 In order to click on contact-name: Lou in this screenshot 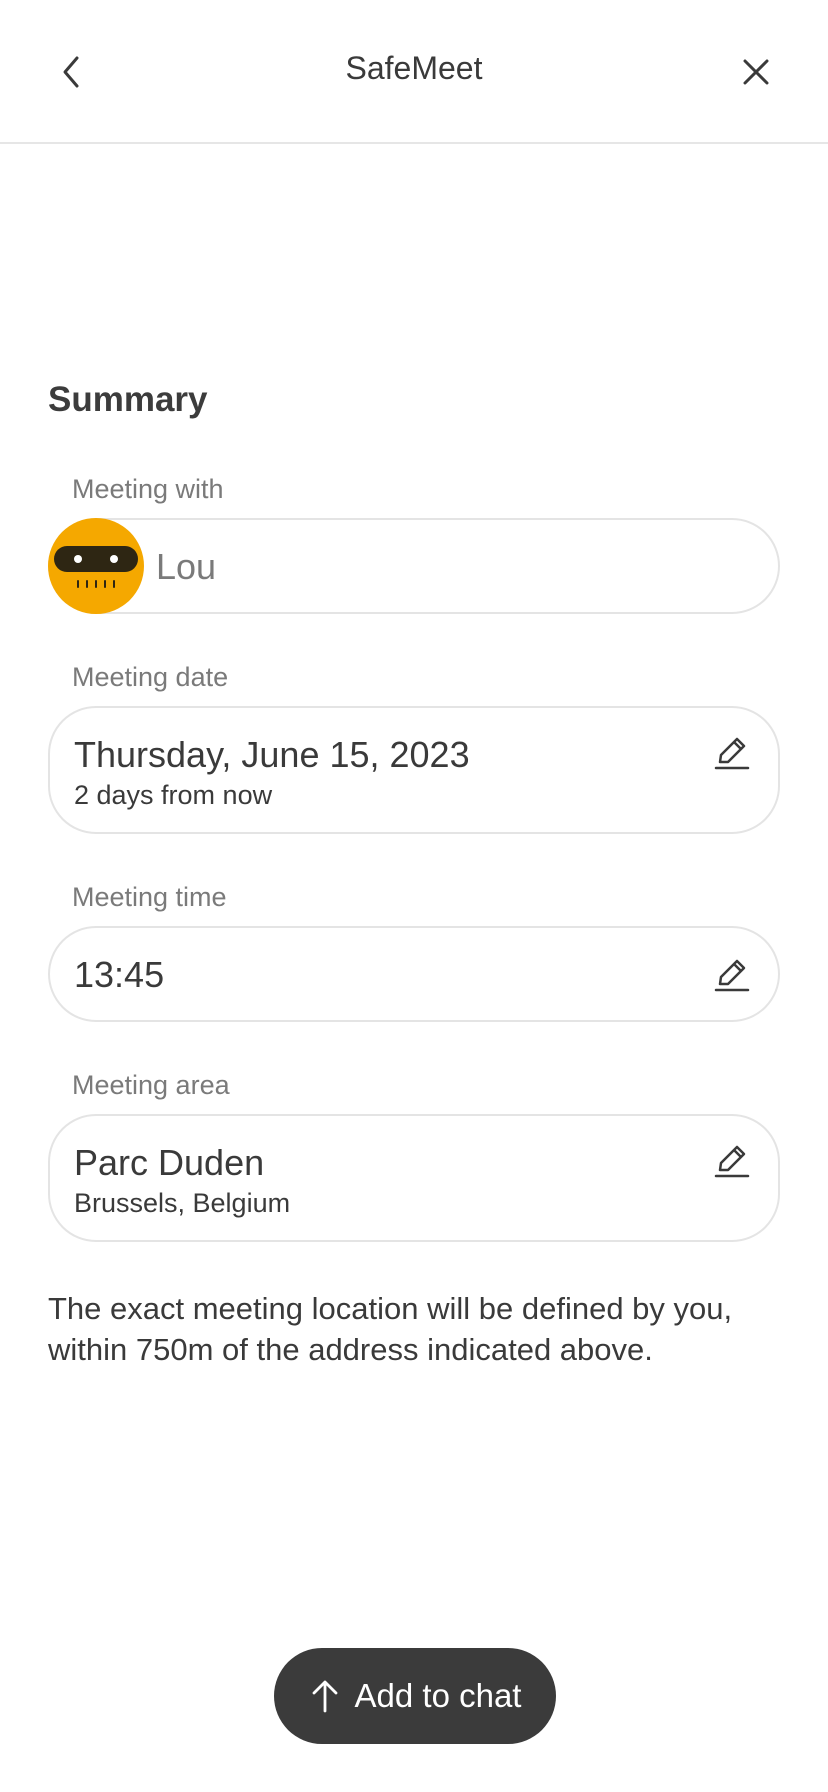, I will do `click(186, 566)`.